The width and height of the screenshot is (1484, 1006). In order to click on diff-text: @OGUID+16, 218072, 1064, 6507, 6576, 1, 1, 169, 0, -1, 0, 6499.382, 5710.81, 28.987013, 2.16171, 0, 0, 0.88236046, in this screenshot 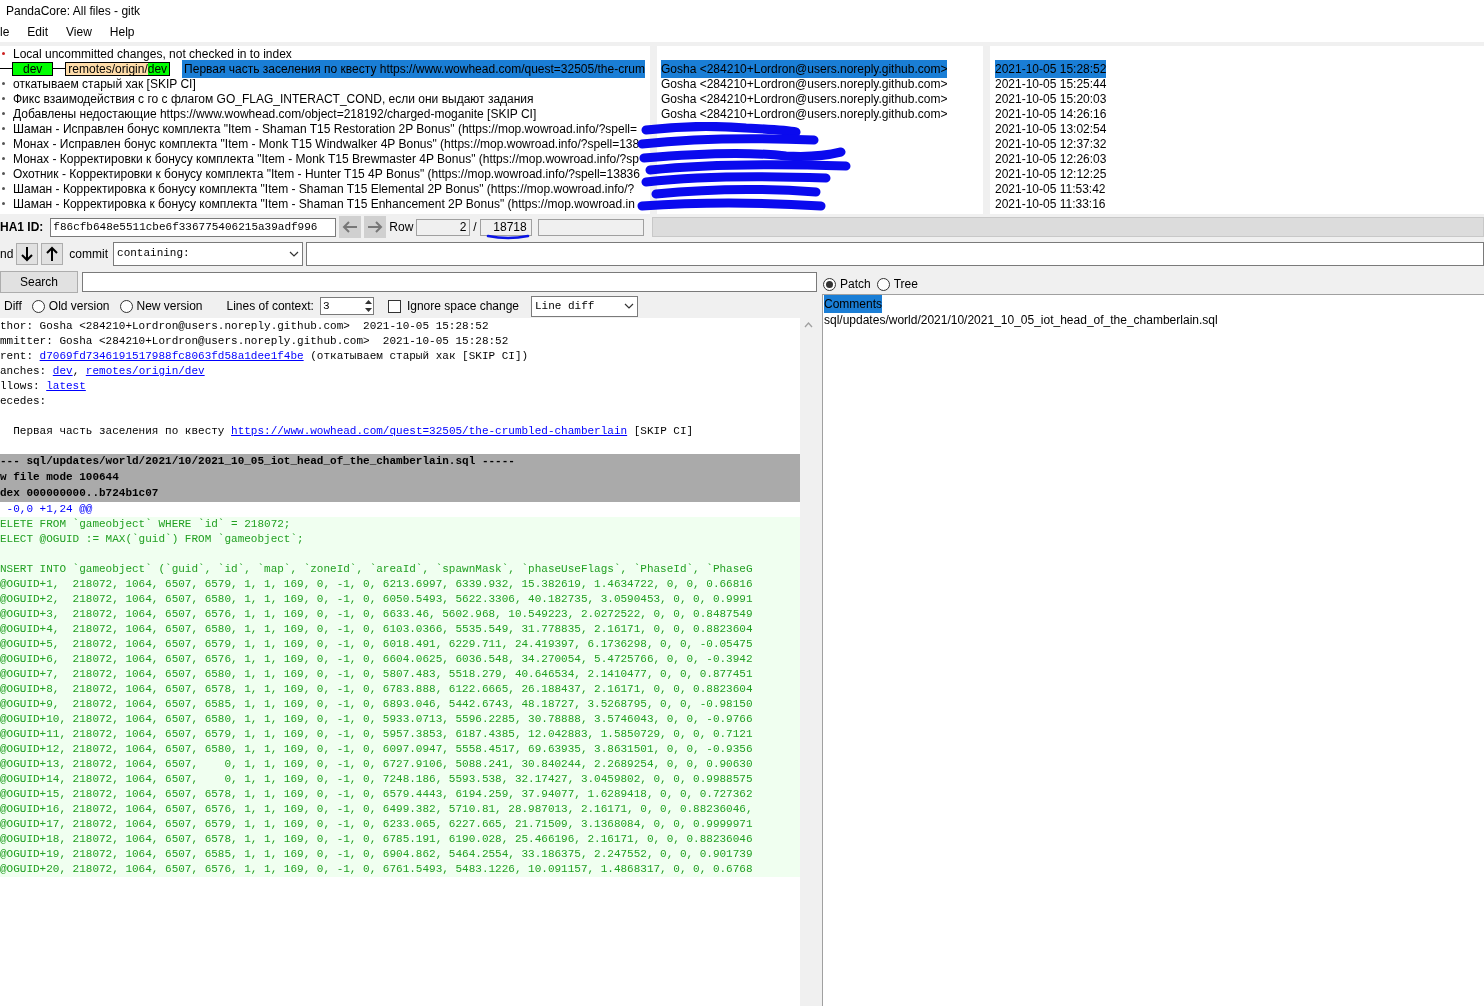, I will do `click(376, 809)`.